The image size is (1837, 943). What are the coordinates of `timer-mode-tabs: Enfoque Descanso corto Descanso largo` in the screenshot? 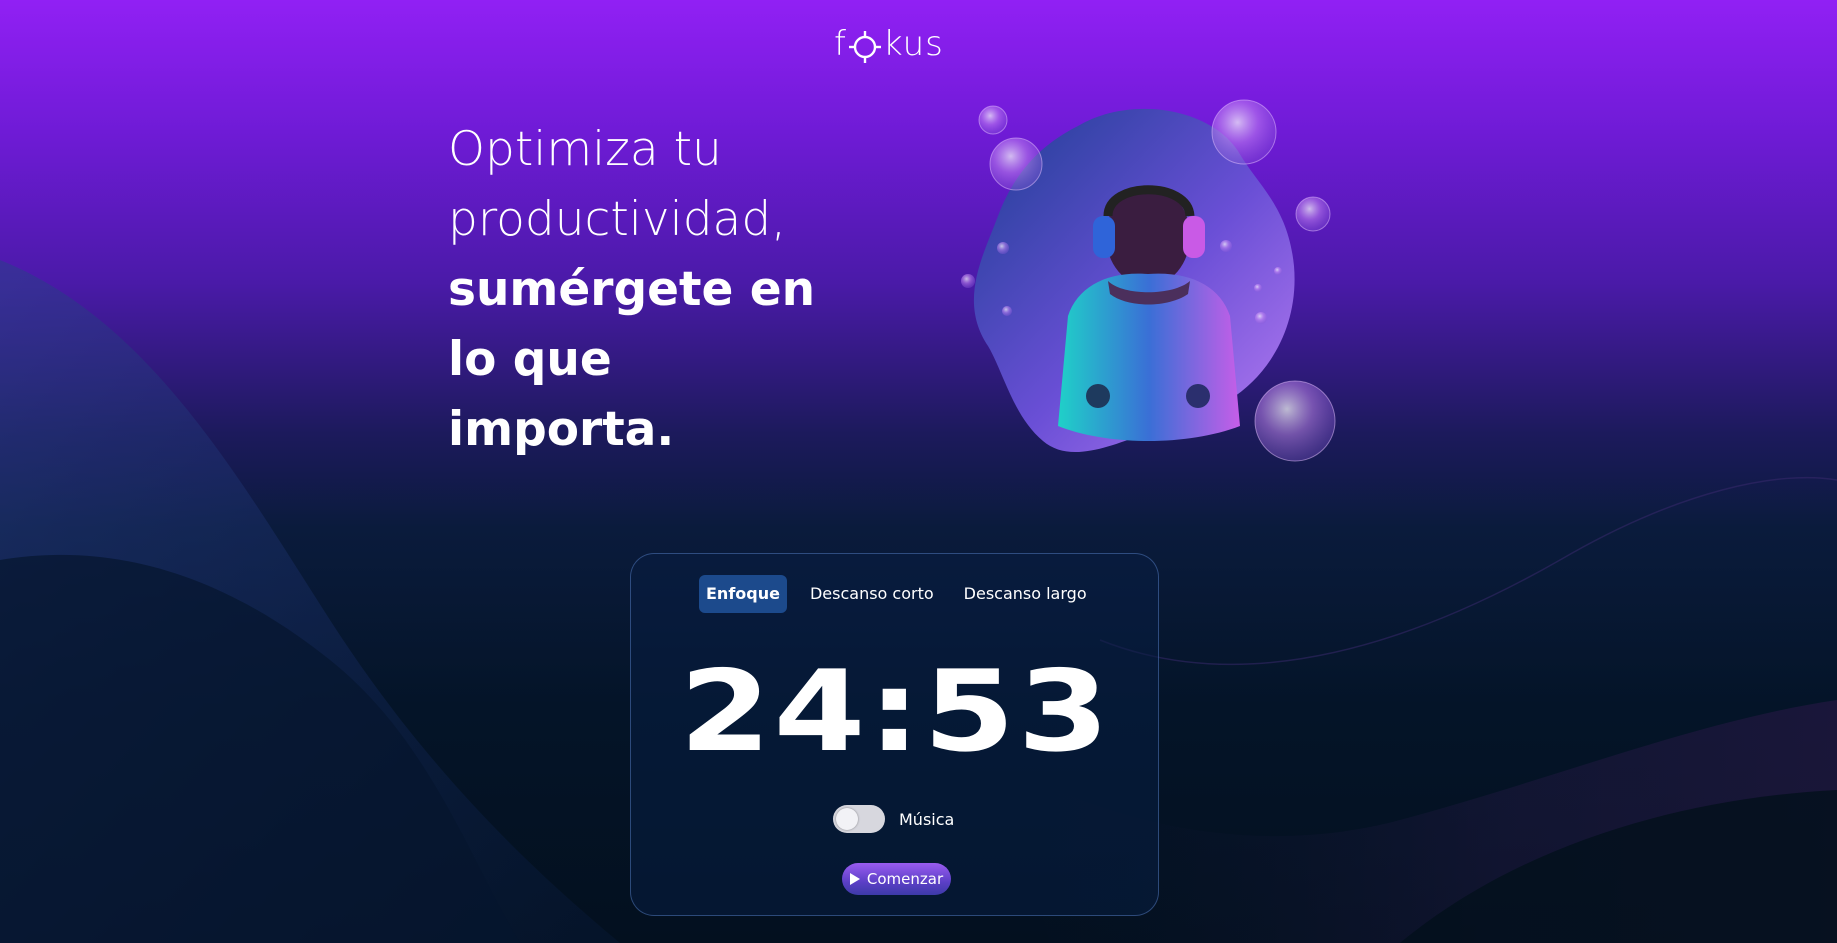 It's located at (896, 594).